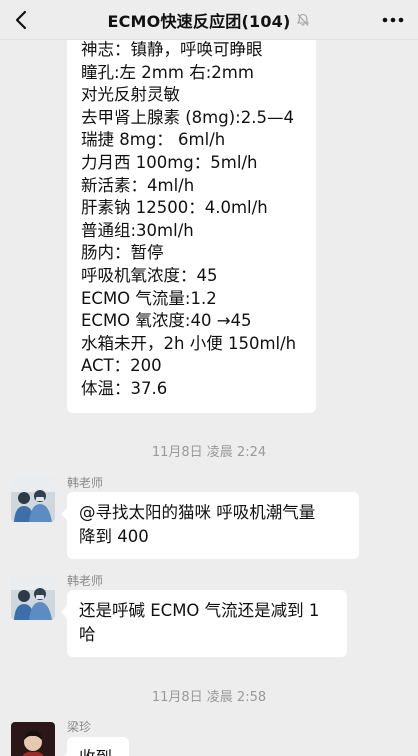  Describe the element at coordinates (169, 162) in the screenshot. I see `vitals-line: 力月西 100mg：5ml/h` at that location.